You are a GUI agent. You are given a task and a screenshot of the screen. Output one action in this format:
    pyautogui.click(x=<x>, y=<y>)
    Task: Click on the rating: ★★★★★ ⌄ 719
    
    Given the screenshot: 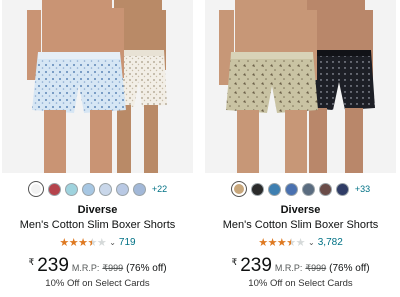 What is the action you would take?
    pyautogui.click(x=97, y=242)
    